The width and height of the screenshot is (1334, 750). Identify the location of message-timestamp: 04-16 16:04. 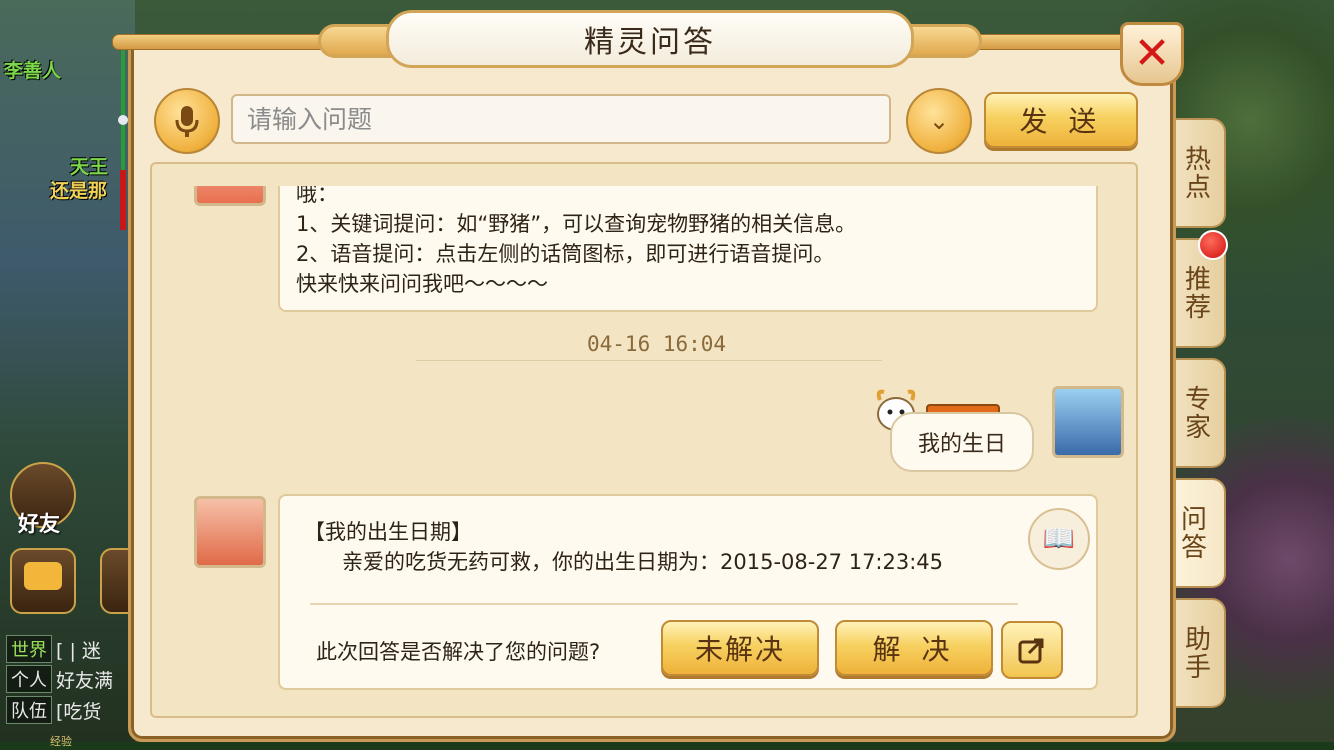
(657, 344).